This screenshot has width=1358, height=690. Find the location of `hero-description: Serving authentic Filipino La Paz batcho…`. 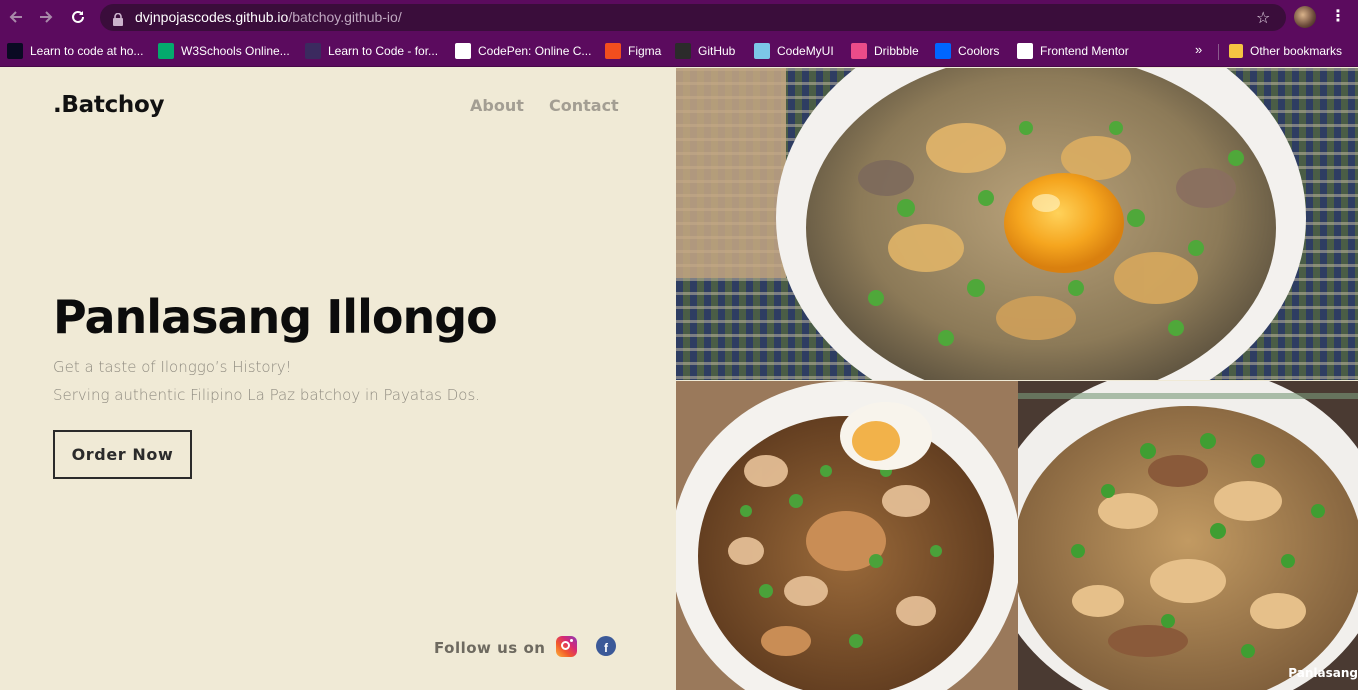

hero-description: Serving authentic Filipino La Paz batcho… is located at coordinates (267, 395).